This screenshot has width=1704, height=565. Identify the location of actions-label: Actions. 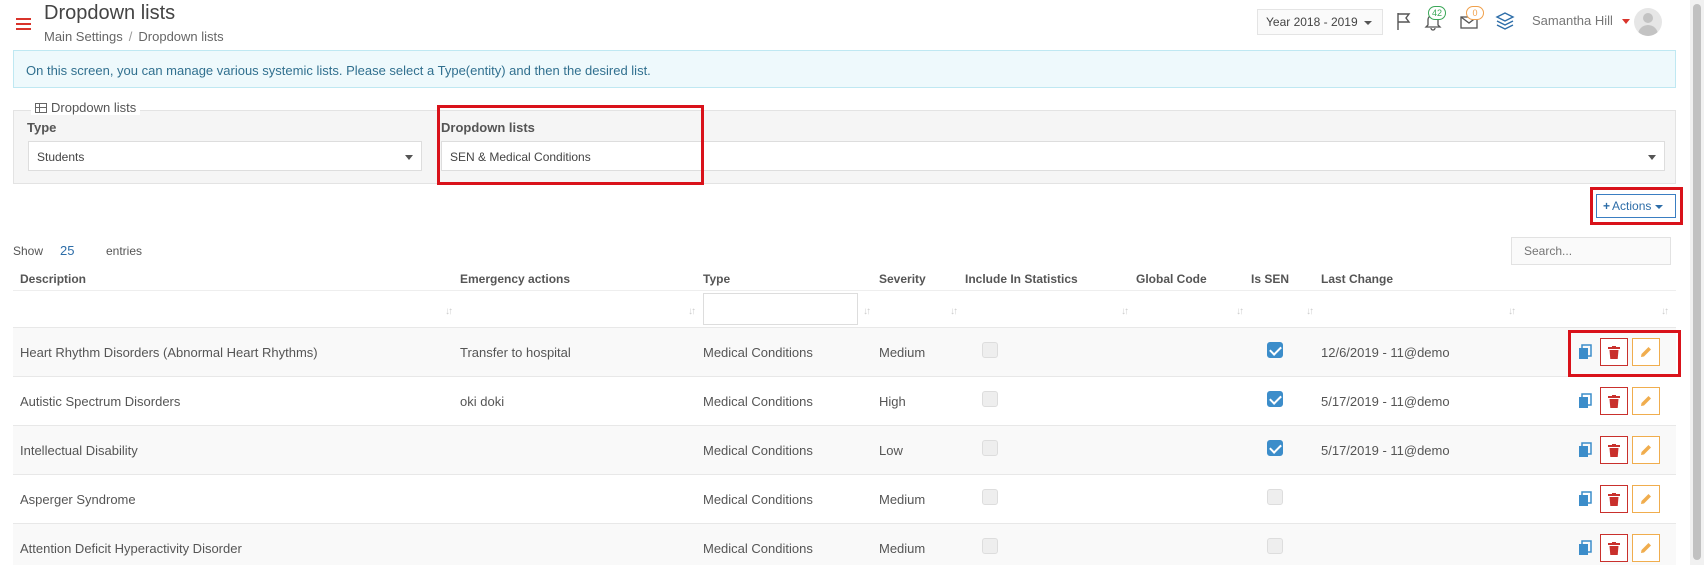
(1632, 206).